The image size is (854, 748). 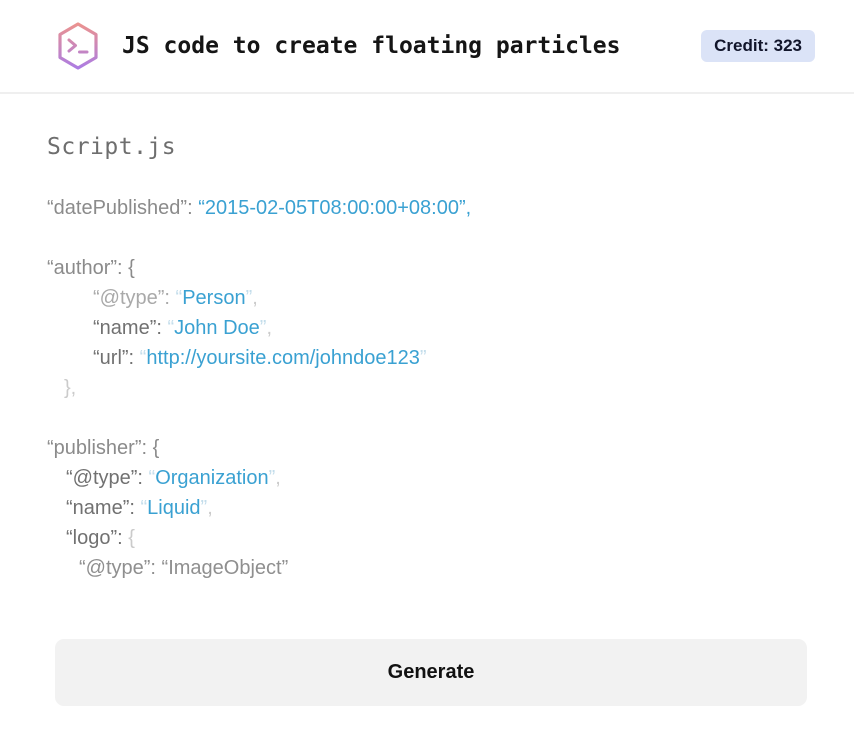 What do you see at coordinates (427, 568) in the screenshot?
I see `code-line: “@type”: “ImageObject”` at bounding box center [427, 568].